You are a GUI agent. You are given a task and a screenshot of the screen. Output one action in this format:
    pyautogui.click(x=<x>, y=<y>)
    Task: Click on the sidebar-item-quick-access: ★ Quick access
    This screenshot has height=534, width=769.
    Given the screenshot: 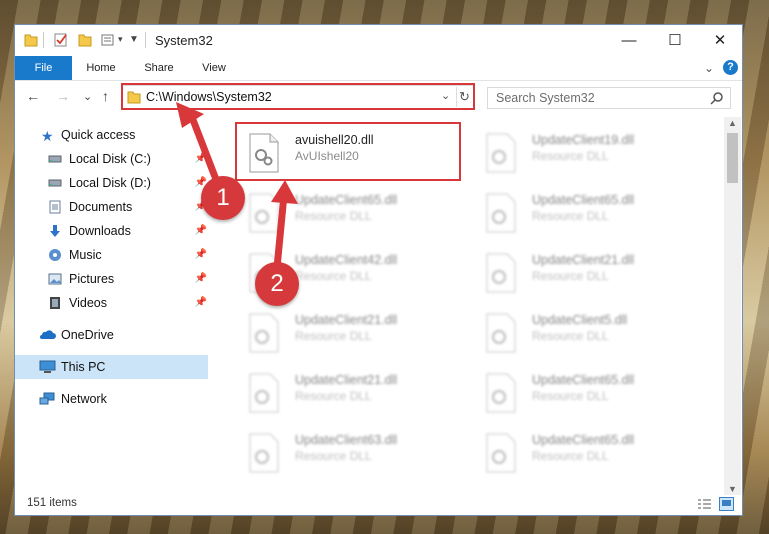 What is the action you would take?
    pyautogui.click(x=112, y=135)
    